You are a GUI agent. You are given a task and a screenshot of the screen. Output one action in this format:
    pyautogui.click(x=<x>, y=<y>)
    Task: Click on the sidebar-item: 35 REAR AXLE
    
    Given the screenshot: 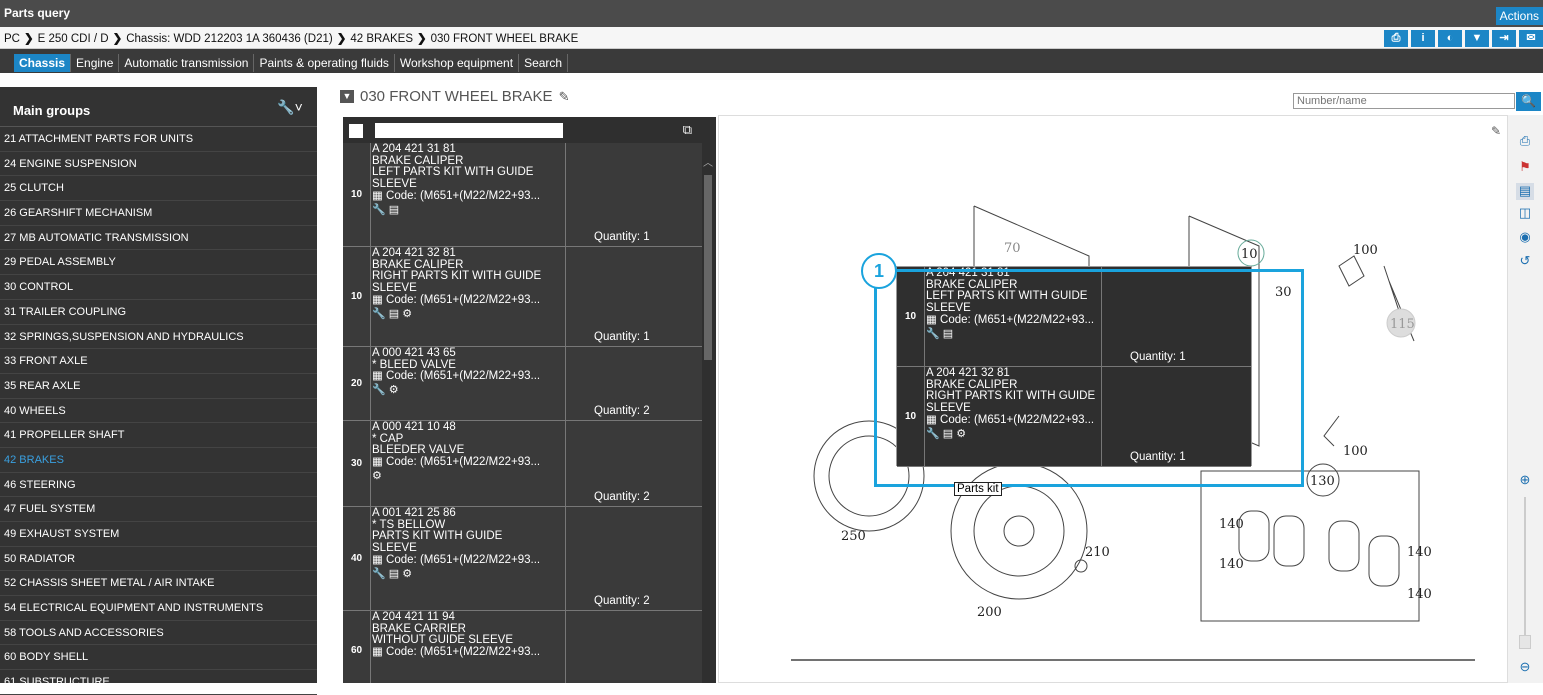 What is the action you would take?
    pyautogui.click(x=158, y=386)
    